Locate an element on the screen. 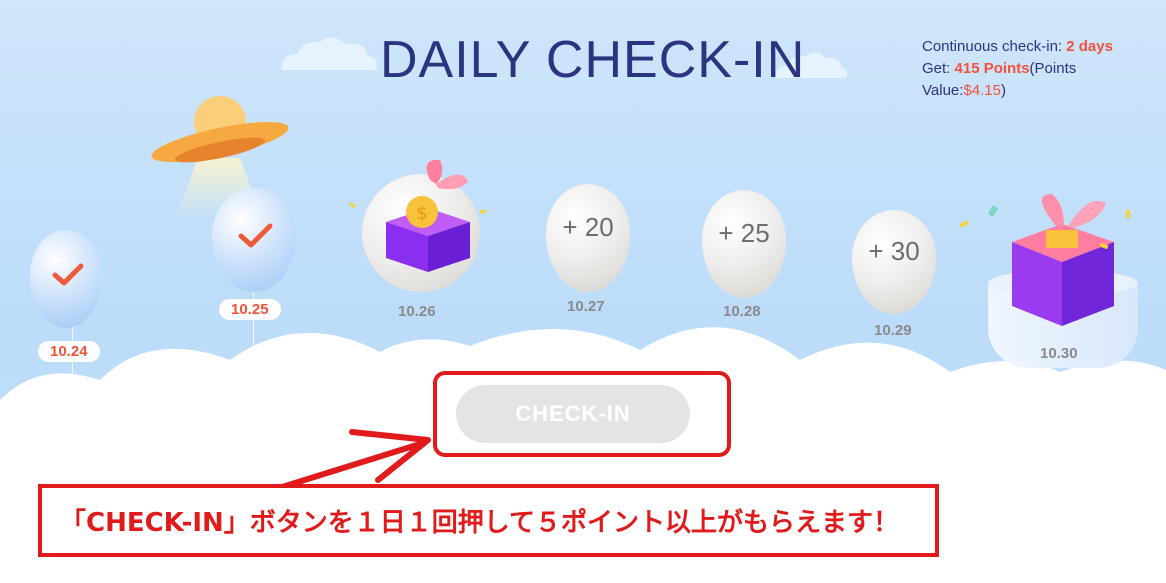 The image size is (1166, 583). annotation-box: 「CHECK-IN」ボタンを１日１回押して５ポイント以上がもらえます！ is located at coordinates (488, 520).